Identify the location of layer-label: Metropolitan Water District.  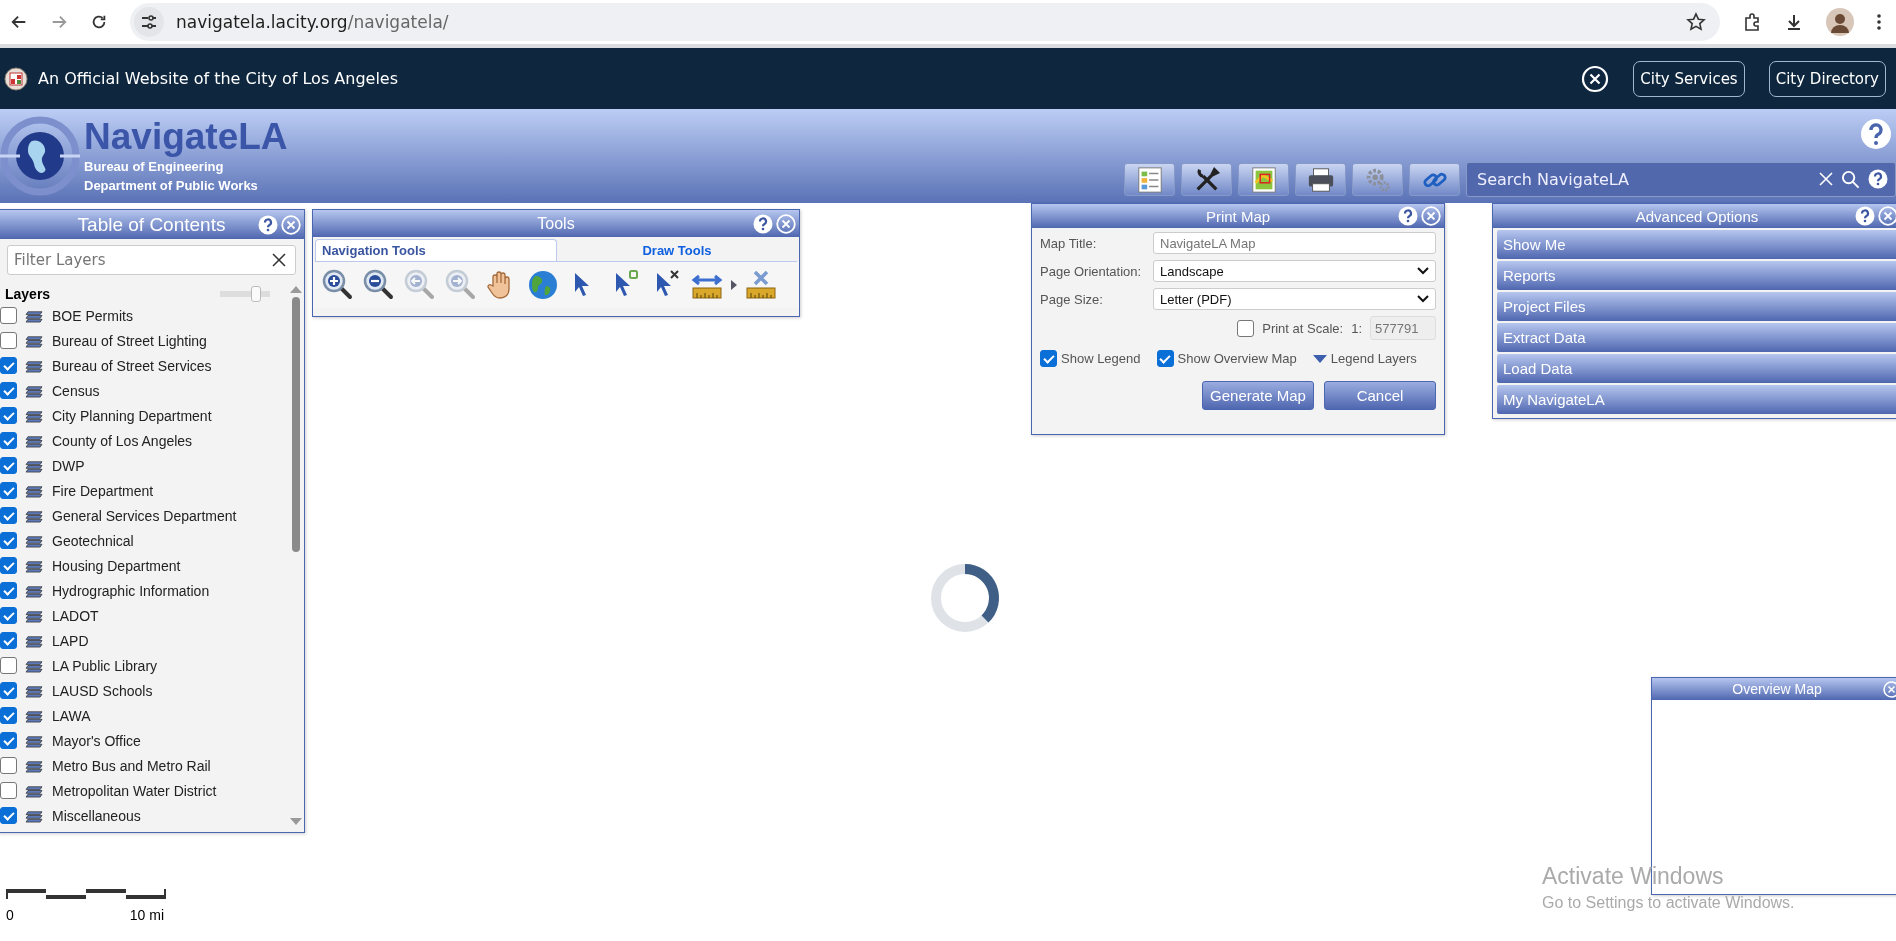
(134, 790).